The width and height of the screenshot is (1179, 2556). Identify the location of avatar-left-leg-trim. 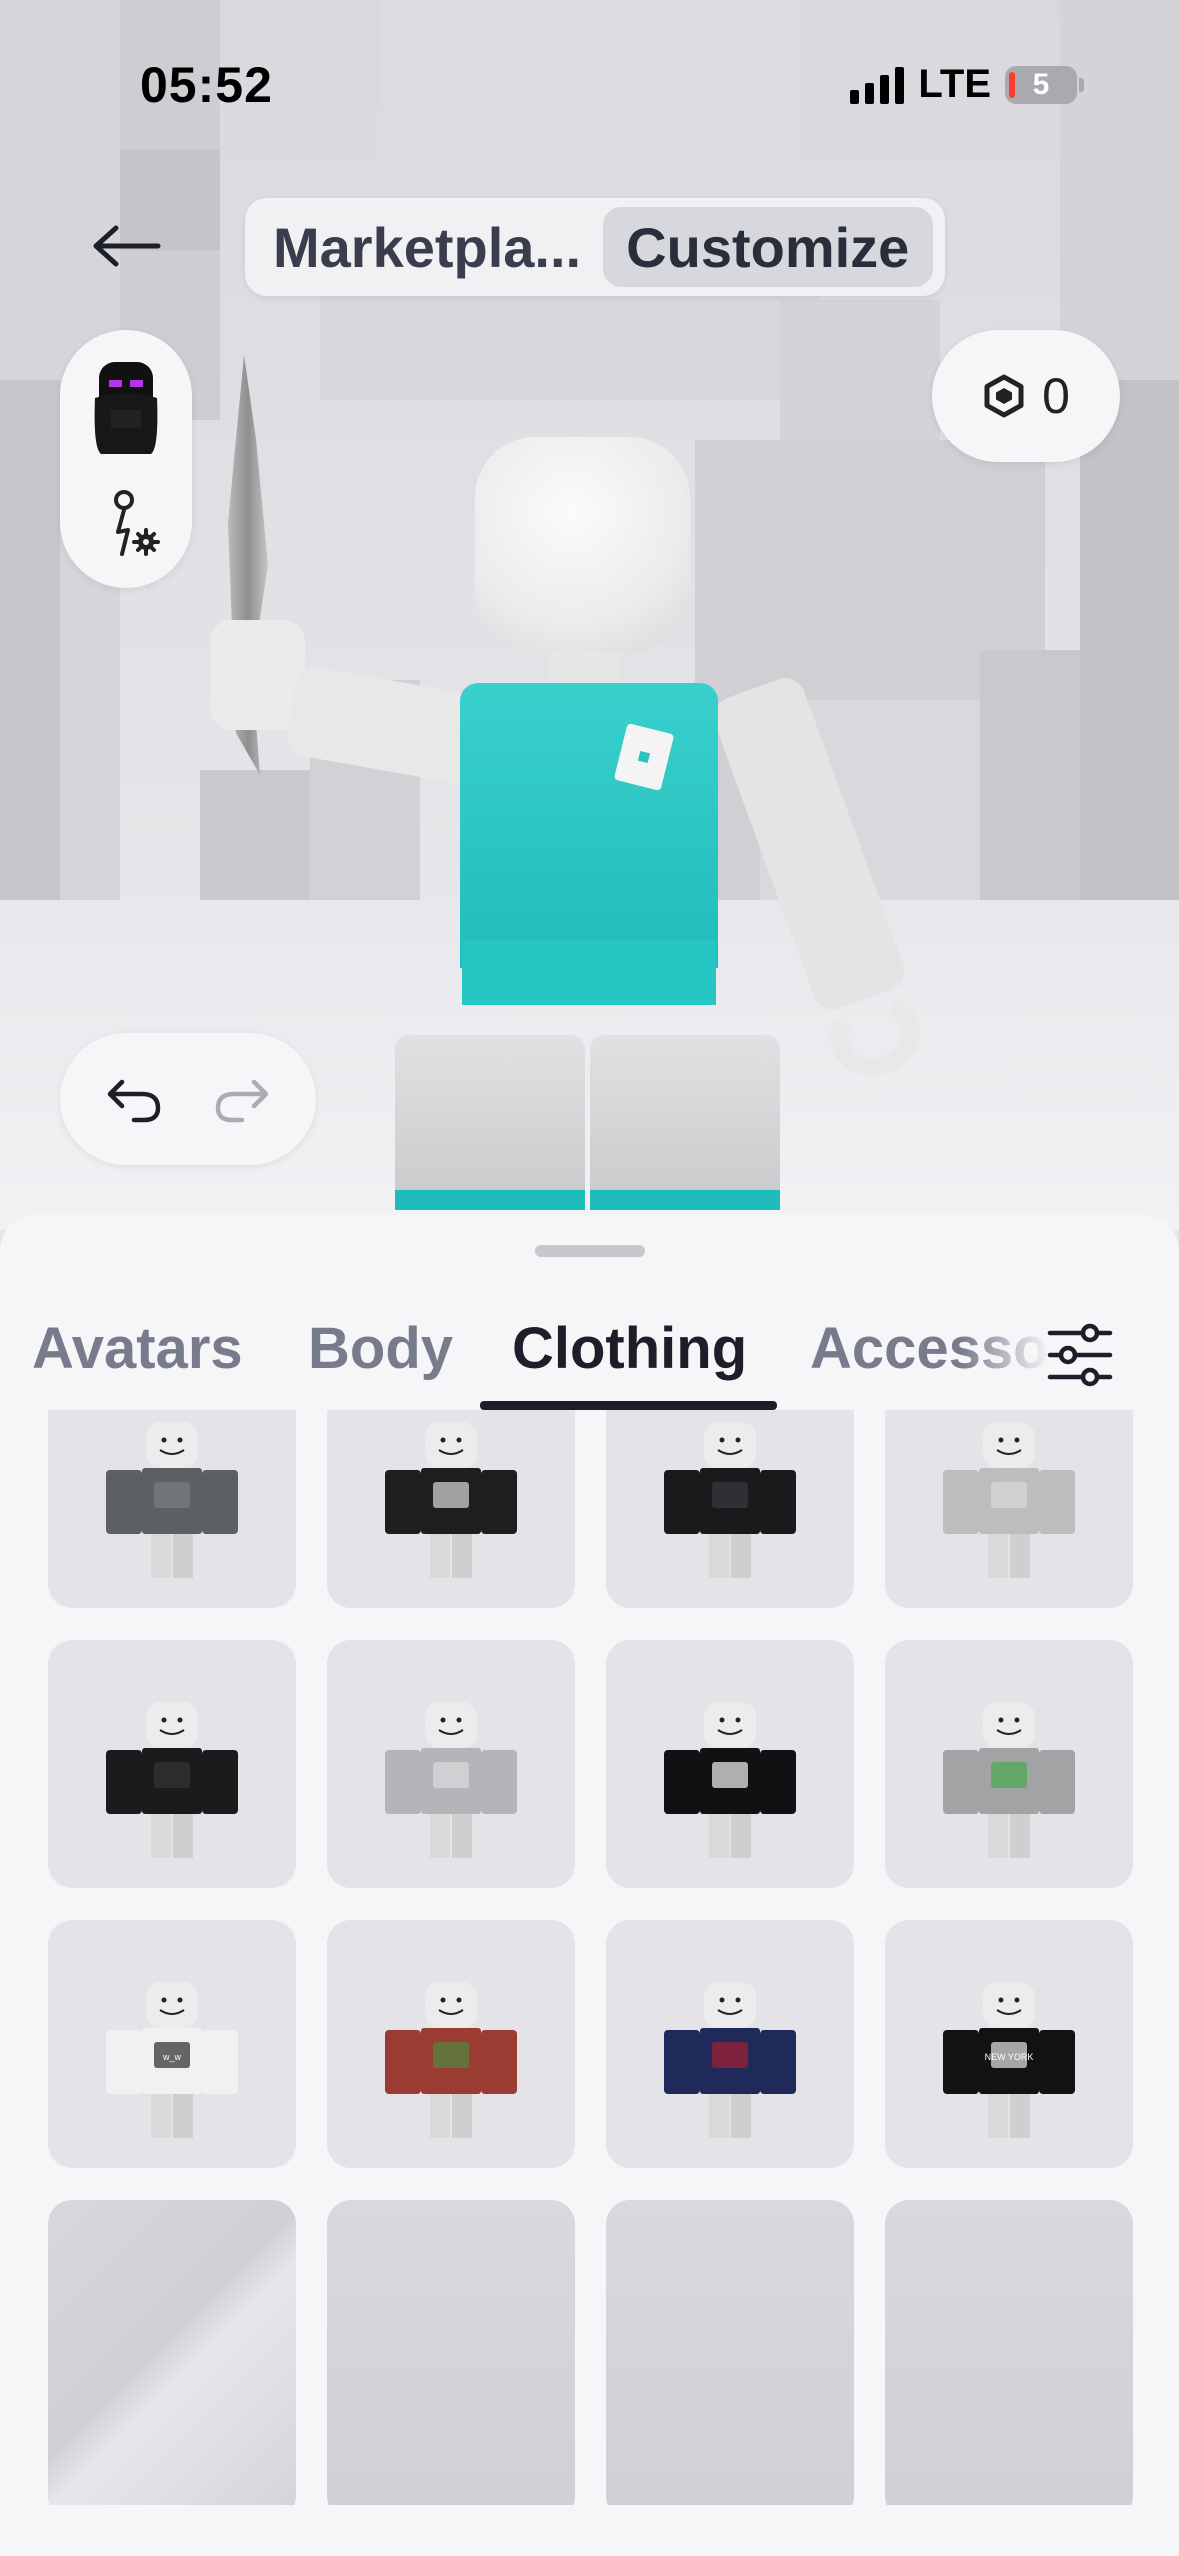
(490, 1200).